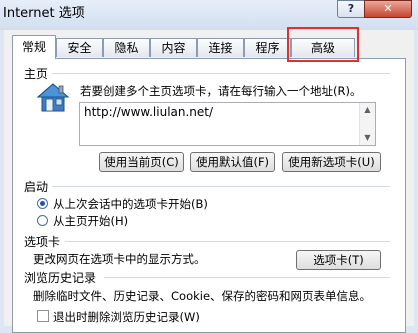 The image size is (418, 333). I want to click on delete-on-exit-checkbox, so click(43, 316).